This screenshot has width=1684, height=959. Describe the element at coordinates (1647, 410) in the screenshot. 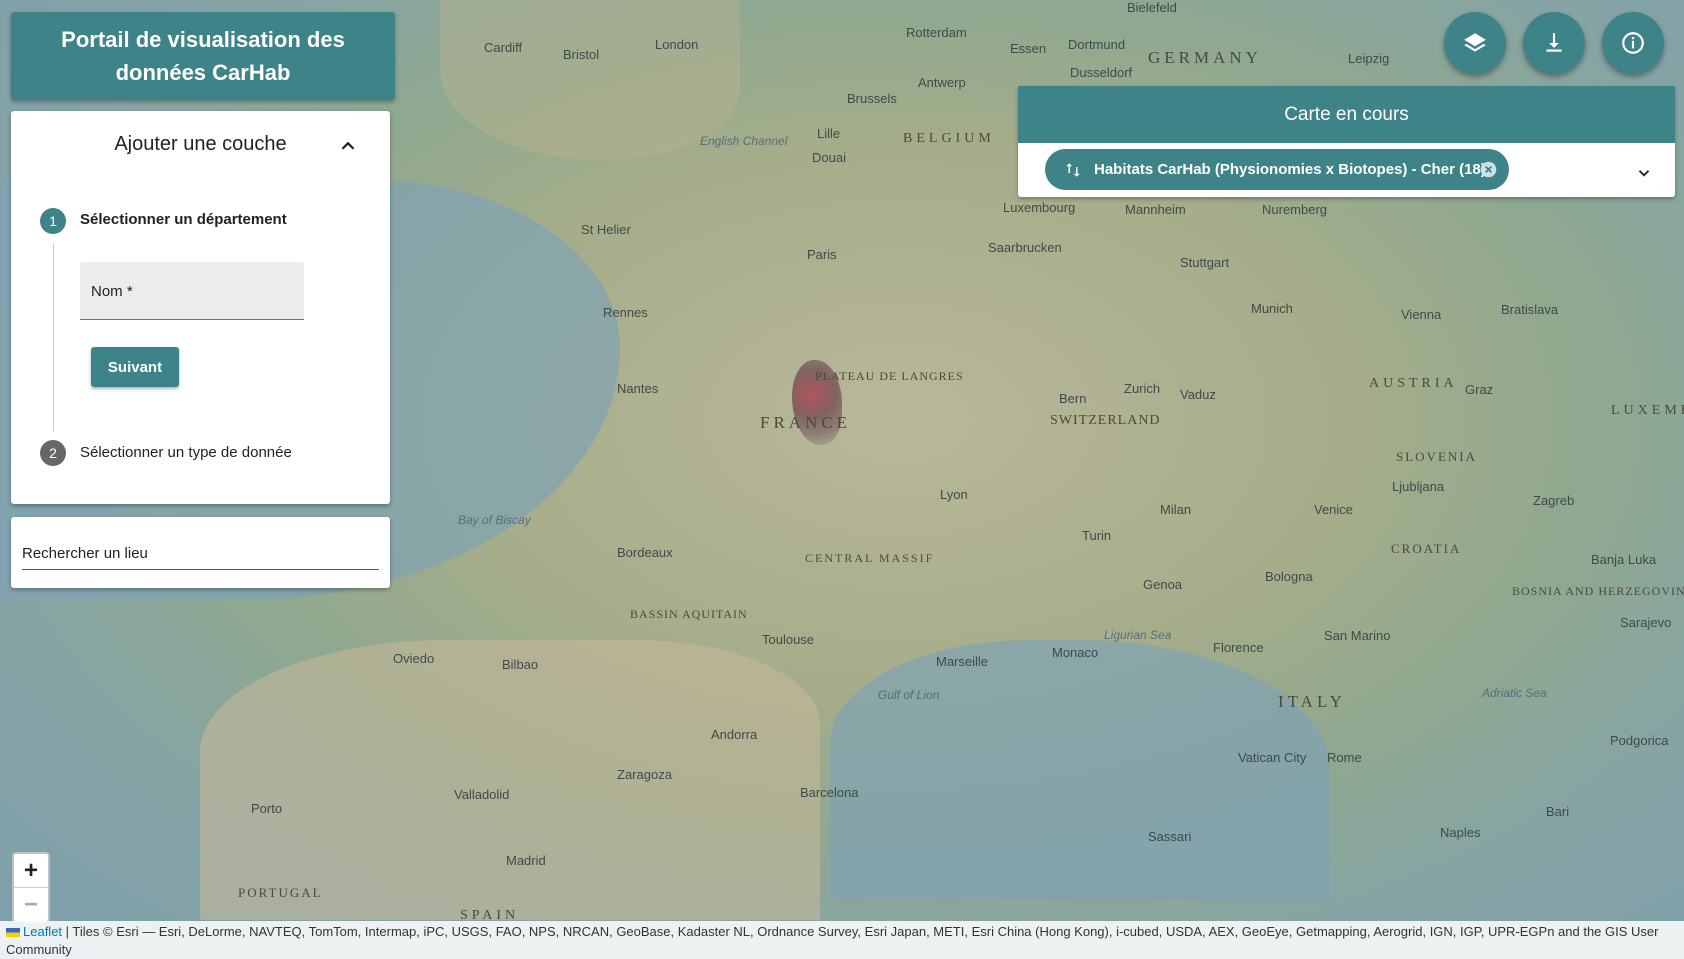

I see `map-label-country: LUXEMBOURG` at that location.